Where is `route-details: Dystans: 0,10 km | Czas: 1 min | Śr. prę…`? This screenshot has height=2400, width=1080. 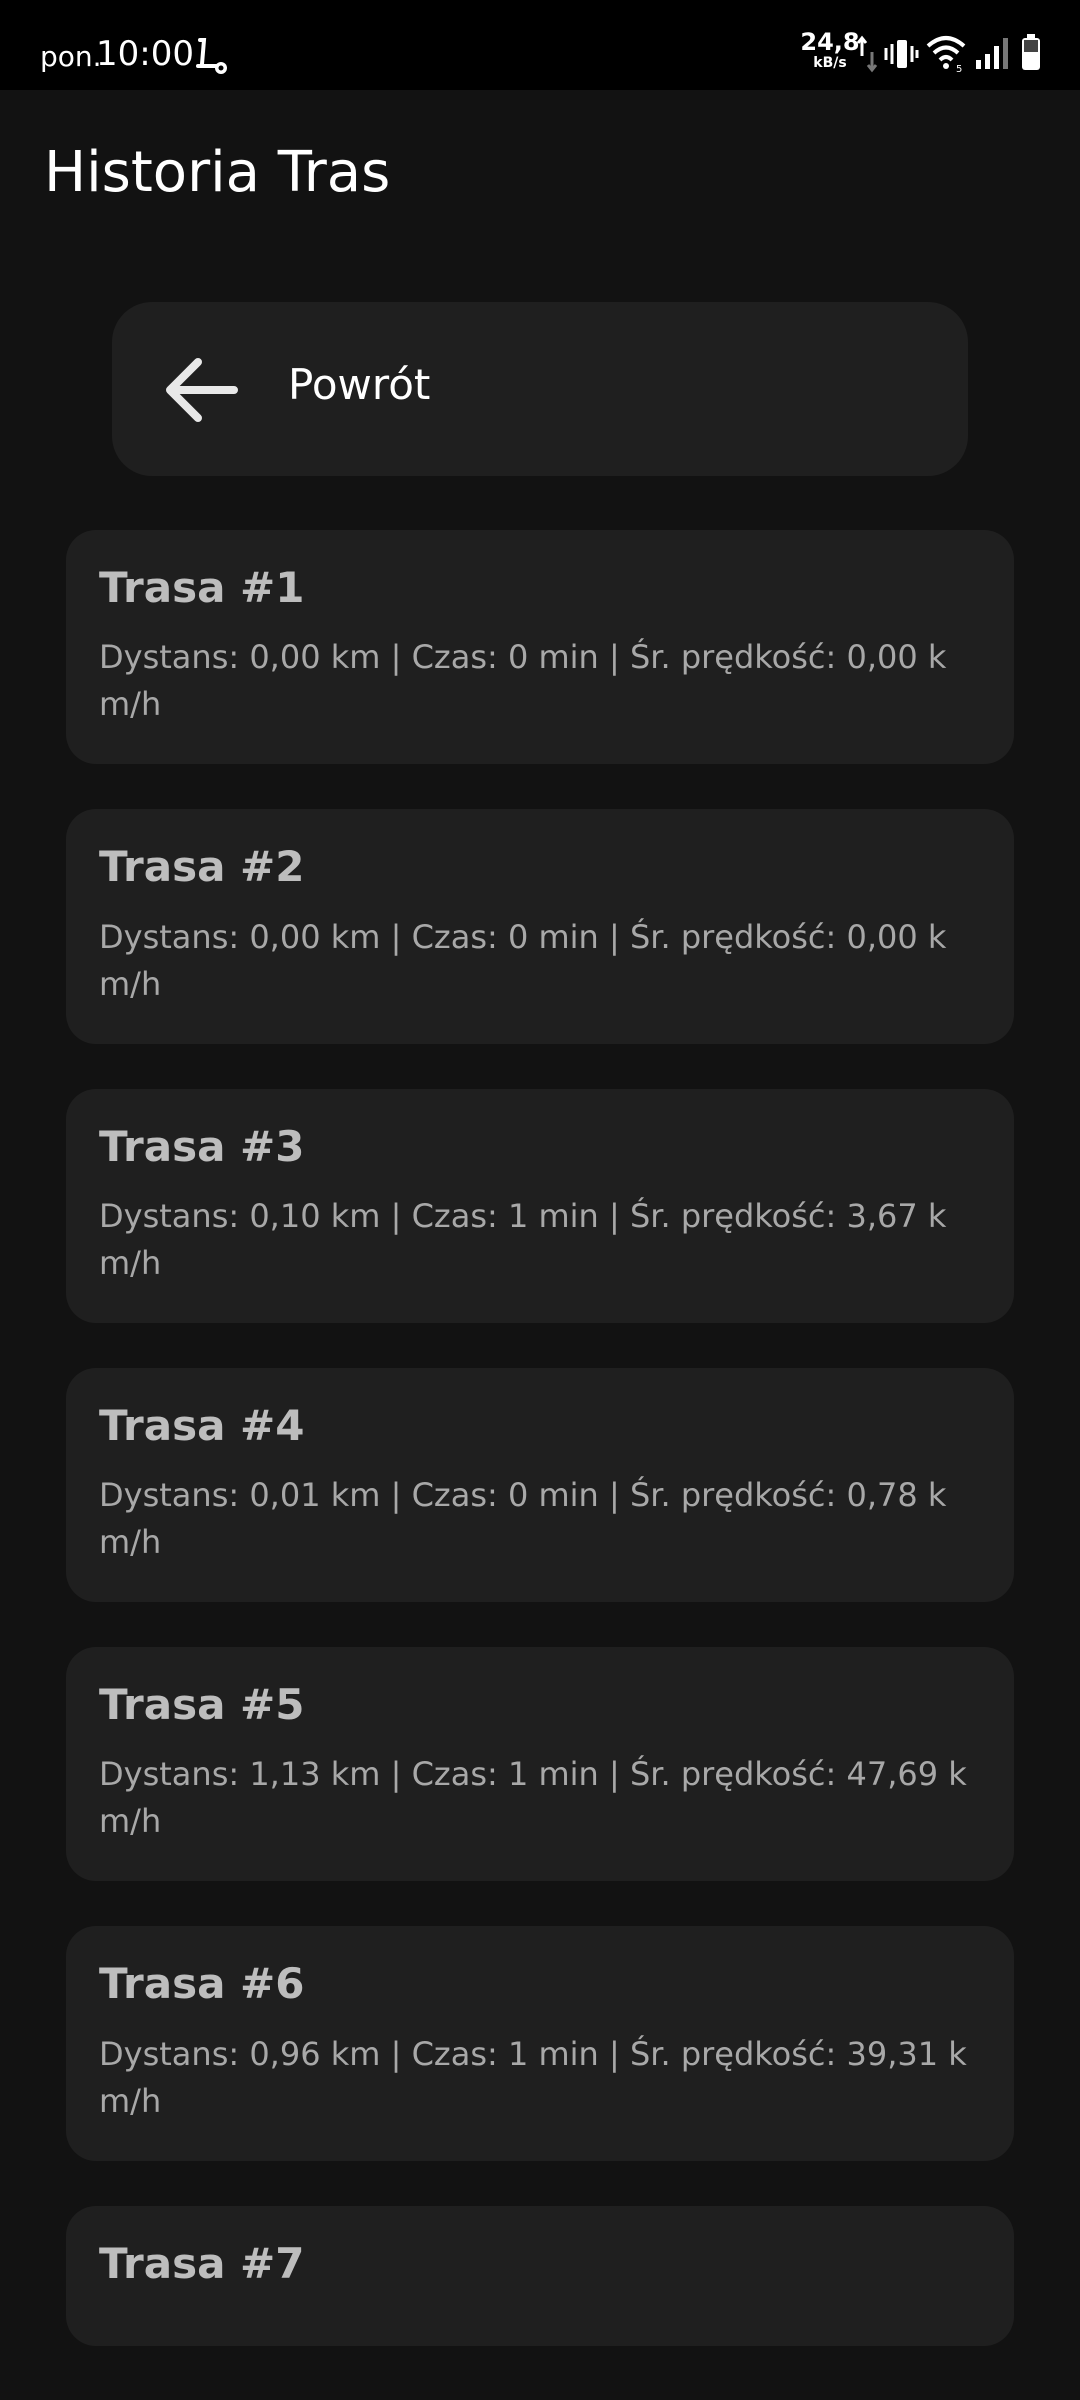
route-details: Dystans: 0,10 km | Czas: 1 min | Śr. prę… is located at coordinates (523, 1239).